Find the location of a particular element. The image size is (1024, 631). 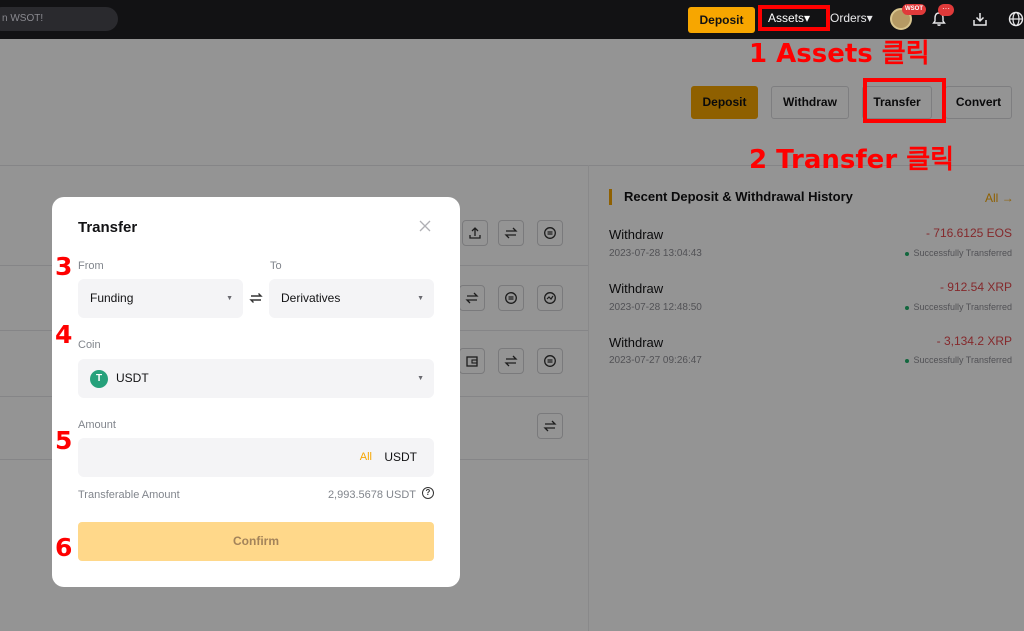

notification-badge: ··· is located at coordinates (946, 10).